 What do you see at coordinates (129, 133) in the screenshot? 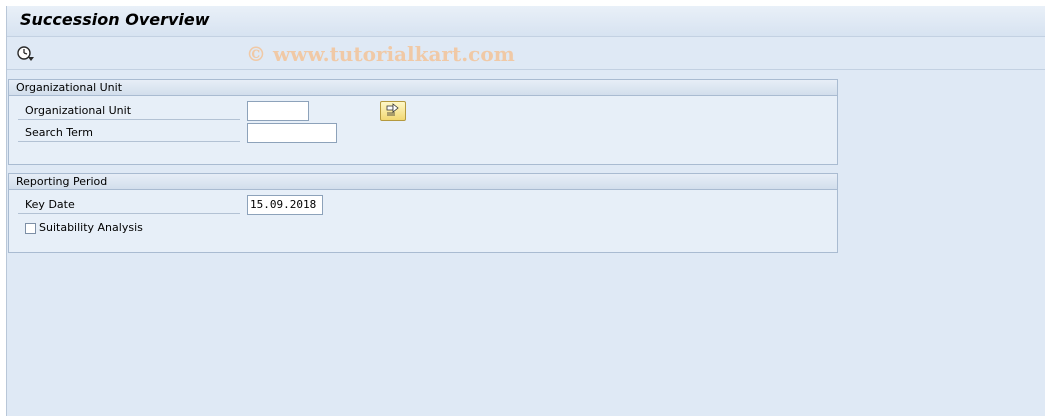
I see `search-term-label: Search Term` at bounding box center [129, 133].